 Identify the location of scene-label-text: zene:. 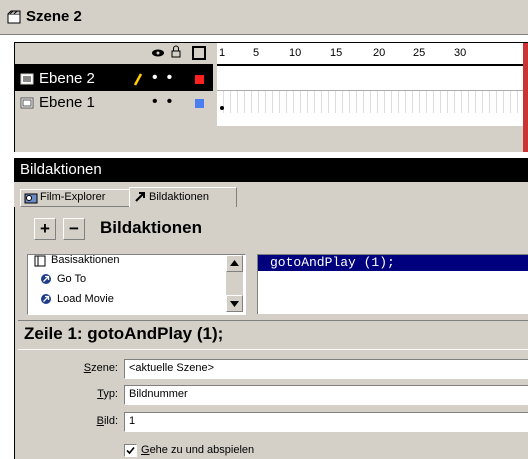
(104, 368).